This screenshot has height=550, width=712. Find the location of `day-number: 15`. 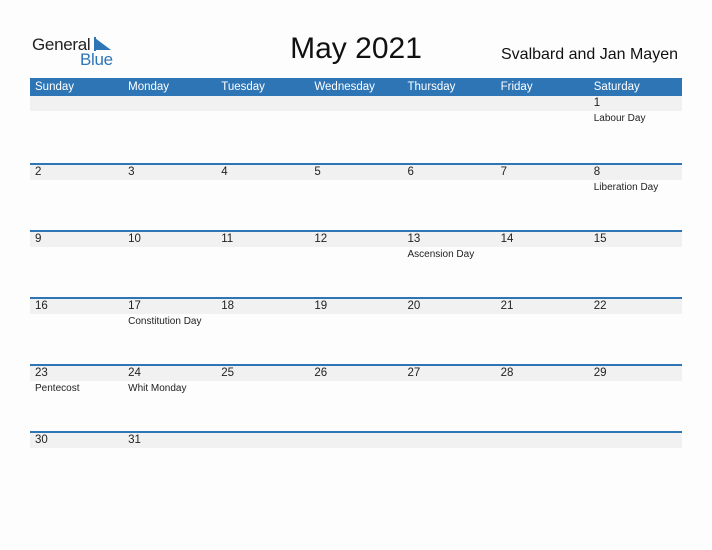

day-number: 15 is located at coordinates (600, 239).